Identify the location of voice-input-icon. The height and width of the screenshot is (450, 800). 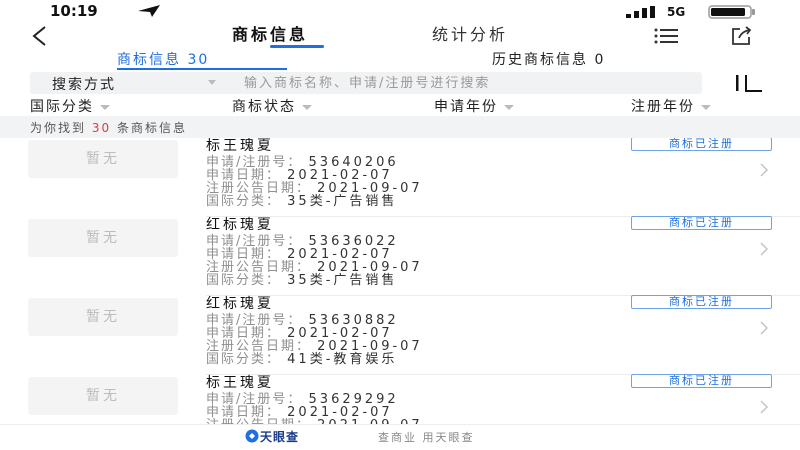
(749, 83).